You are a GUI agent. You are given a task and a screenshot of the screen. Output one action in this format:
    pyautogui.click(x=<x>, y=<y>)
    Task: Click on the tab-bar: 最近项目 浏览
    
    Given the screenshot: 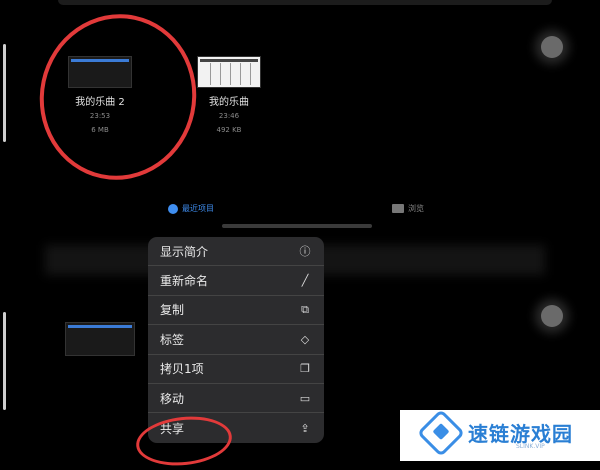 What is the action you would take?
    pyautogui.click(x=300, y=210)
    